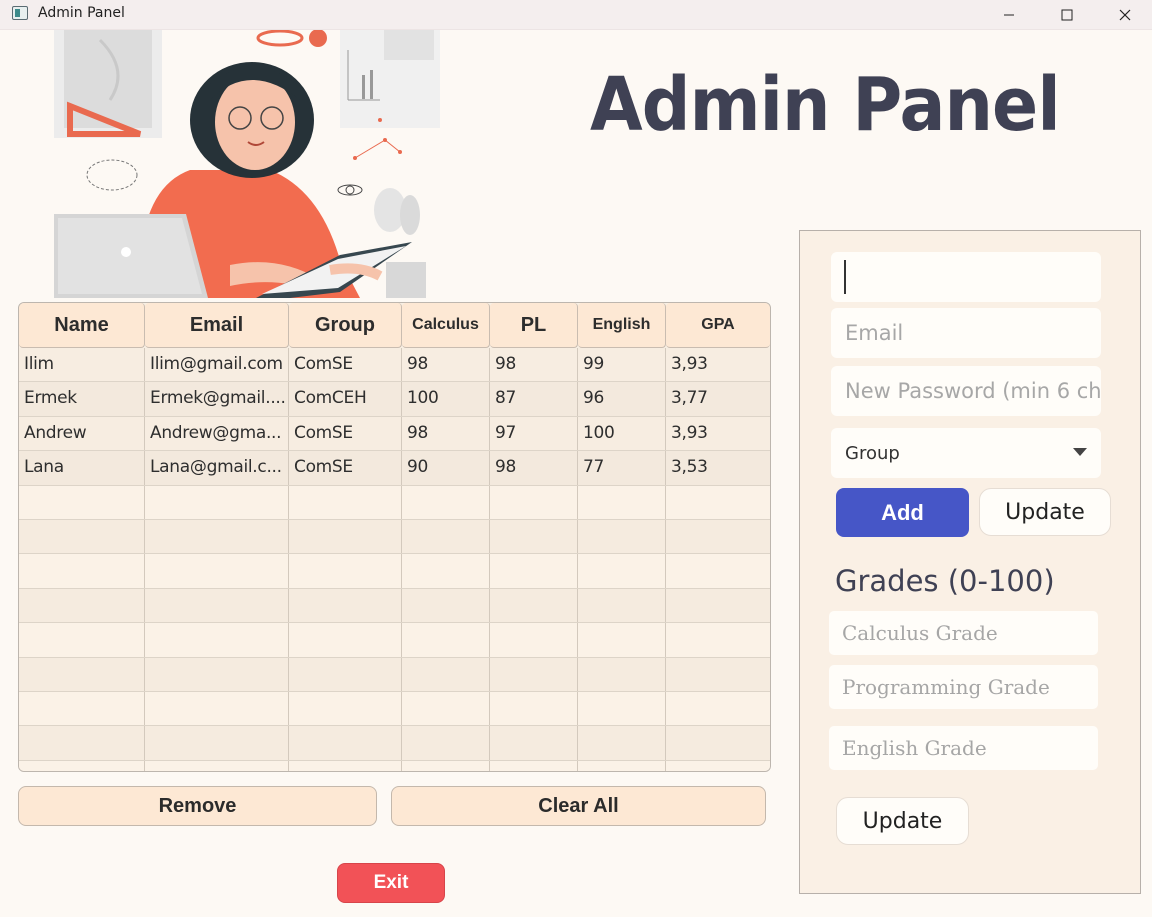 The image size is (1152, 917). Describe the element at coordinates (82, 365) in the screenshot. I see `cell-name: Ilim` at that location.